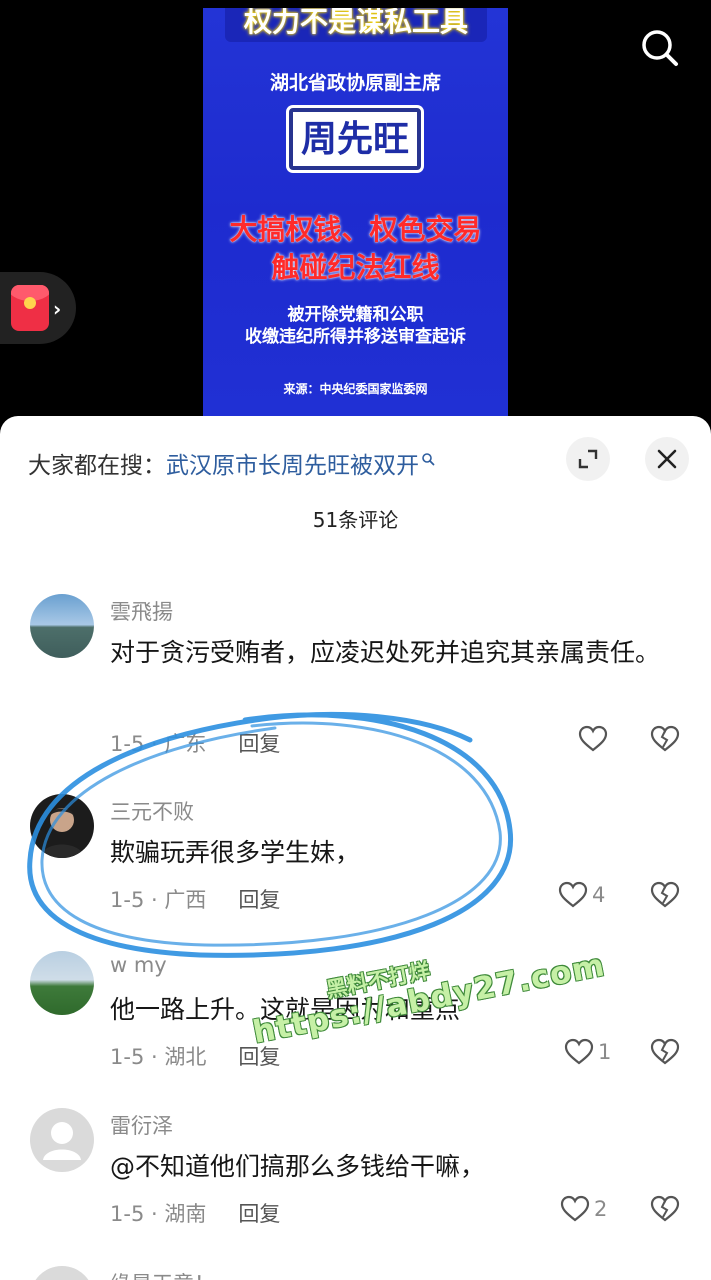  Describe the element at coordinates (141, 611) in the screenshot. I see `comment-username: 雲飛揚` at that location.